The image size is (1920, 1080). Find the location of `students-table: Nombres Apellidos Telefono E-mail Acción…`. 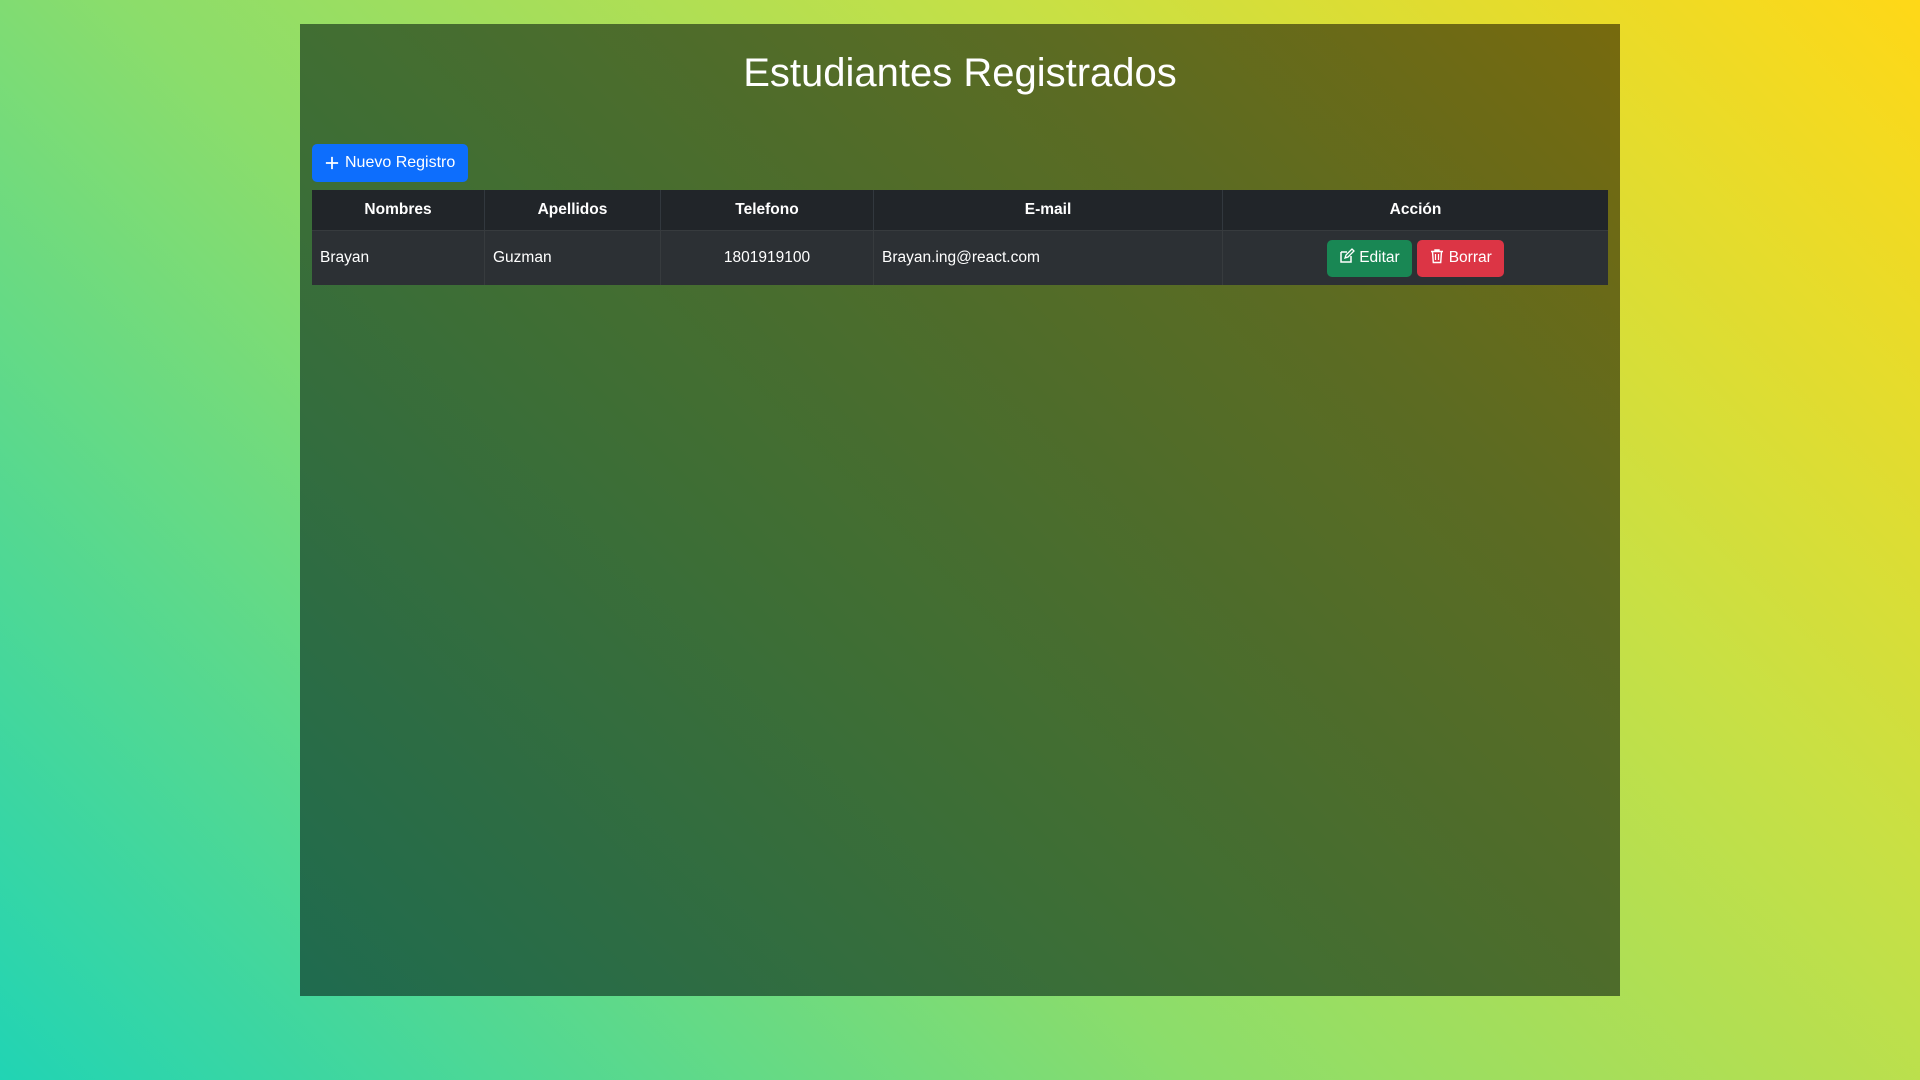

students-table: Nombres Apellidos Telefono E-mail Acción… is located at coordinates (960, 237).